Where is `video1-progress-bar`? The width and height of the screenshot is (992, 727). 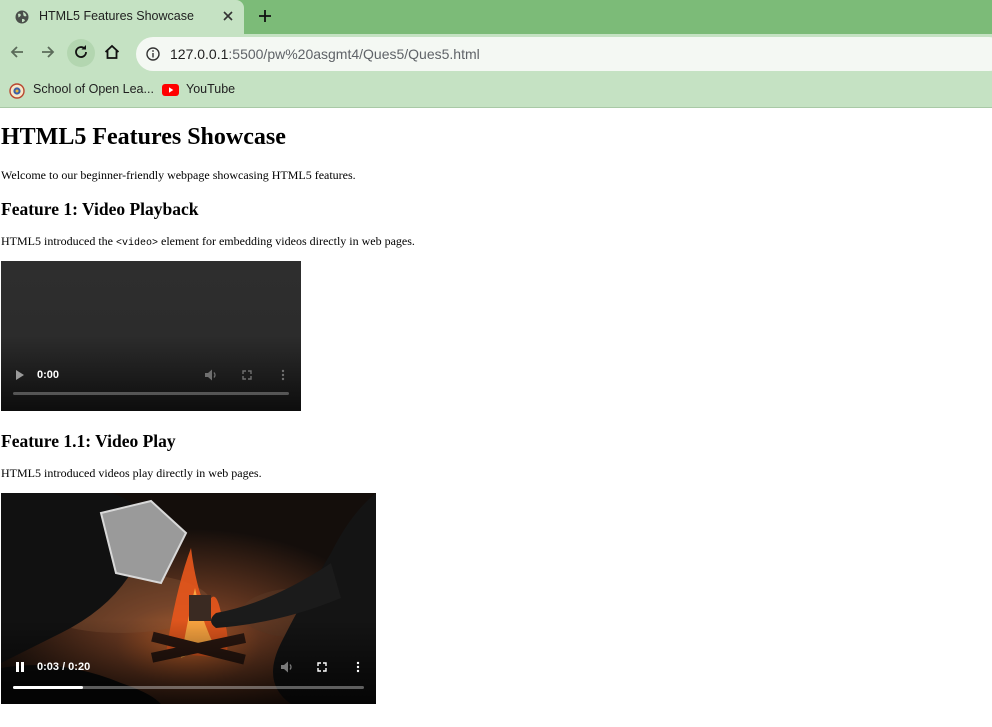
video1-progress-bar is located at coordinates (151, 393).